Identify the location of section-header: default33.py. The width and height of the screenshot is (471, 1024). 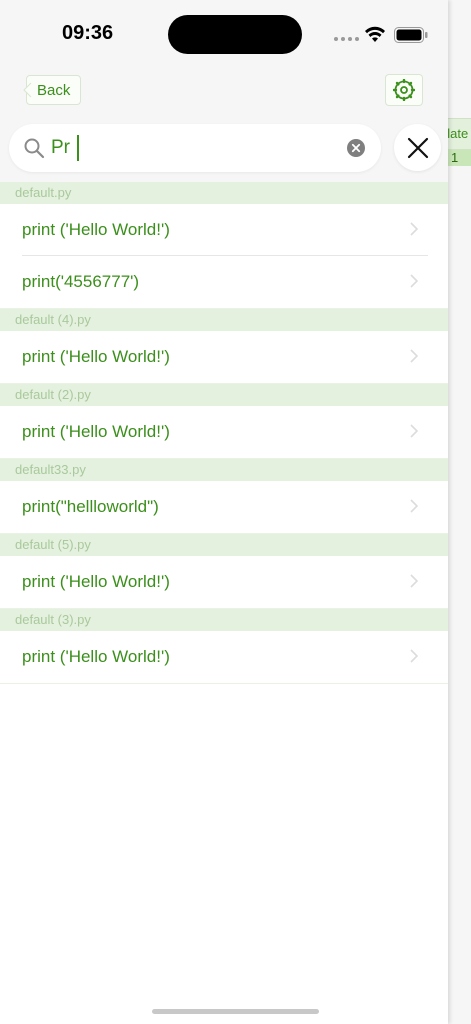
(224, 470).